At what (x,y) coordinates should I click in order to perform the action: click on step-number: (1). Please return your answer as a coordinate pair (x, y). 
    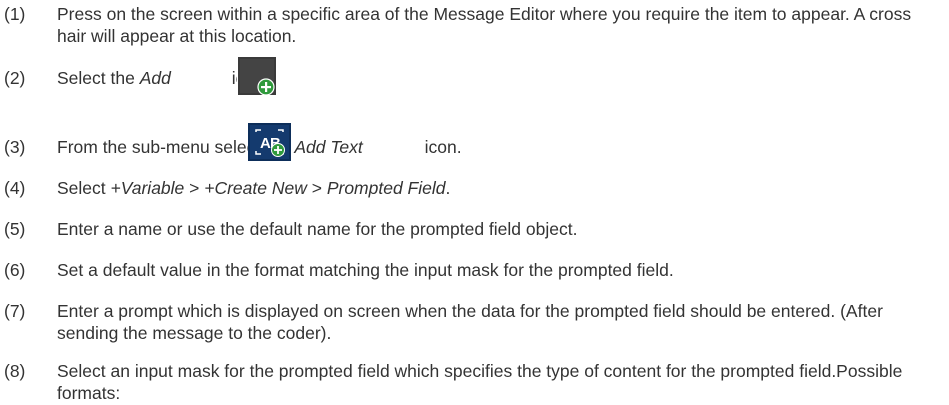
    Looking at the image, I should click on (15, 14).